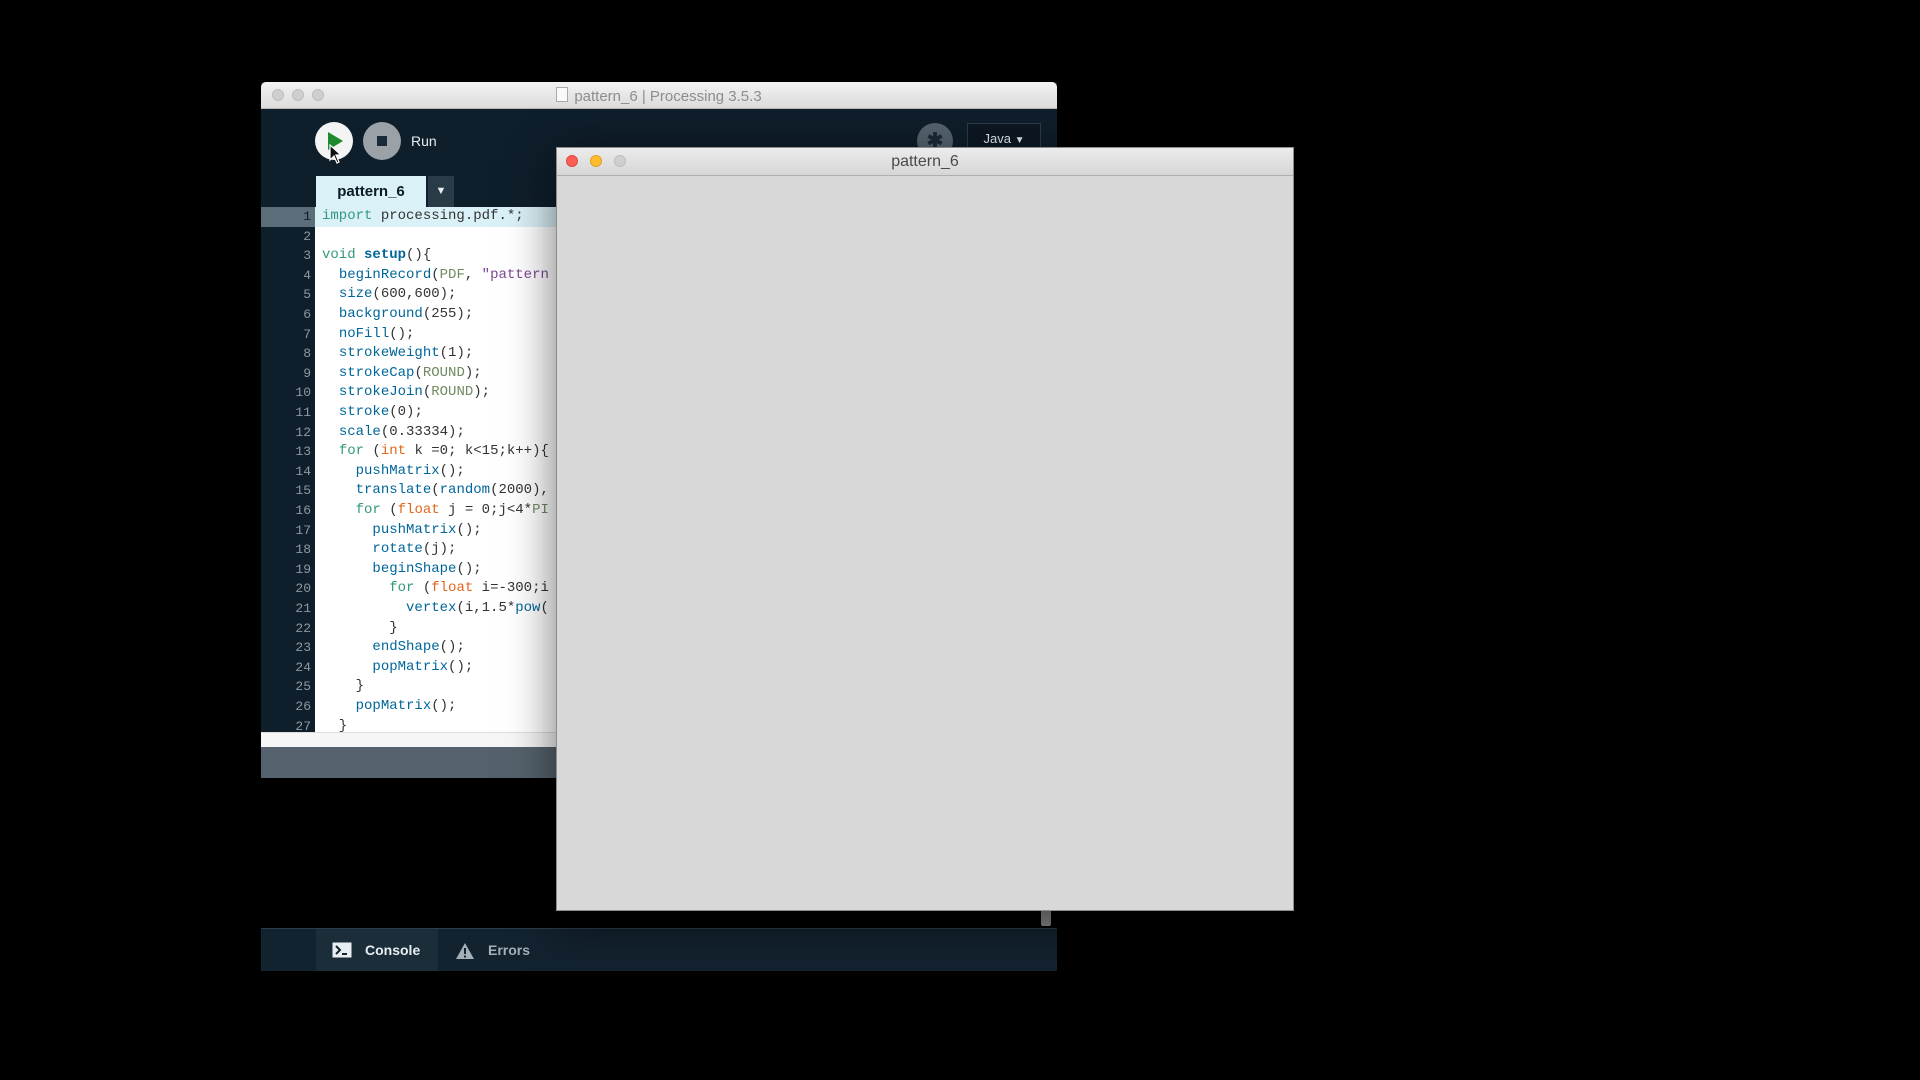 This screenshot has width=1920, height=1080. Describe the element at coordinates (424, 141) in the screenshot. I see `run-label: Run` at that location.